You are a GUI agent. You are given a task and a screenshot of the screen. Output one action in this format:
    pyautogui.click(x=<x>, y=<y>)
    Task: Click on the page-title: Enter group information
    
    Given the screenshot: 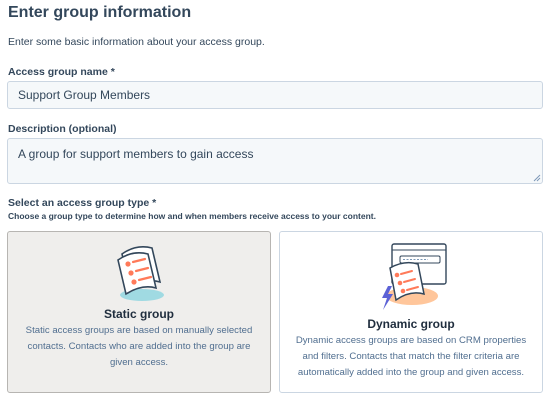 What is the action you would take?
    pyautogui.click(x=100, y=12)
    